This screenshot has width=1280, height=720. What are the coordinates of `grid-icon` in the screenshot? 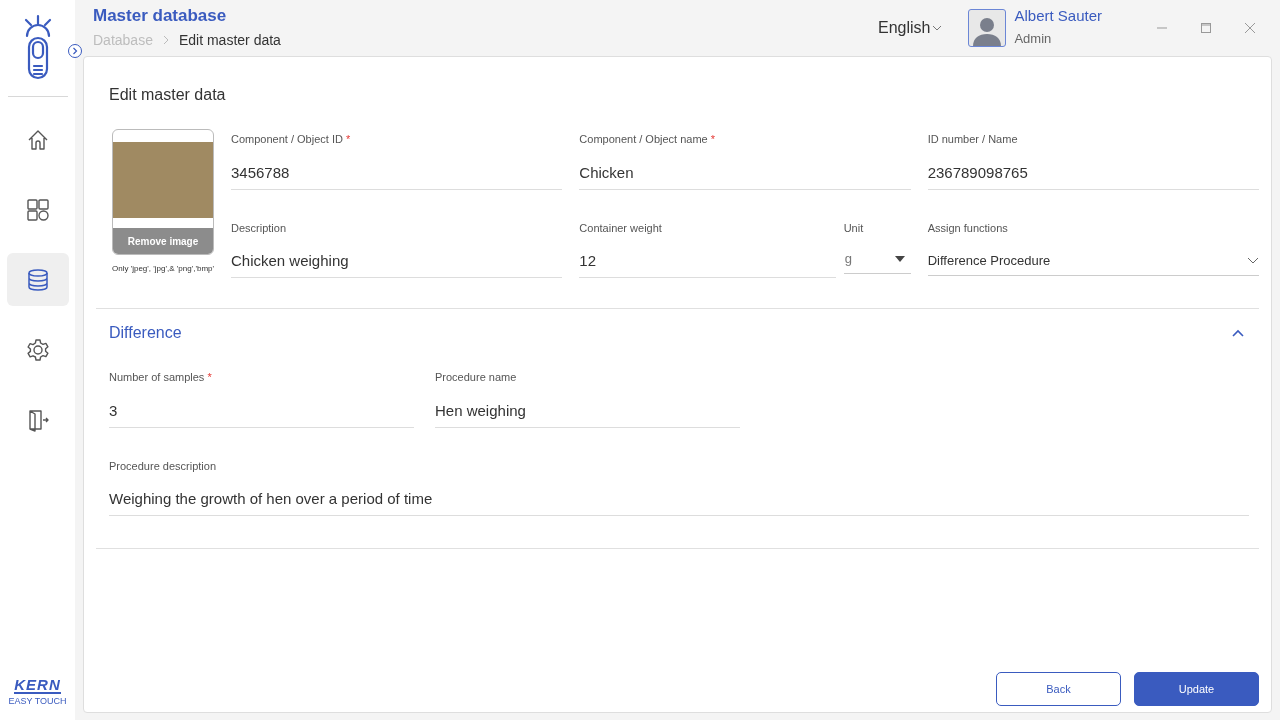 It's located at (37, 209).